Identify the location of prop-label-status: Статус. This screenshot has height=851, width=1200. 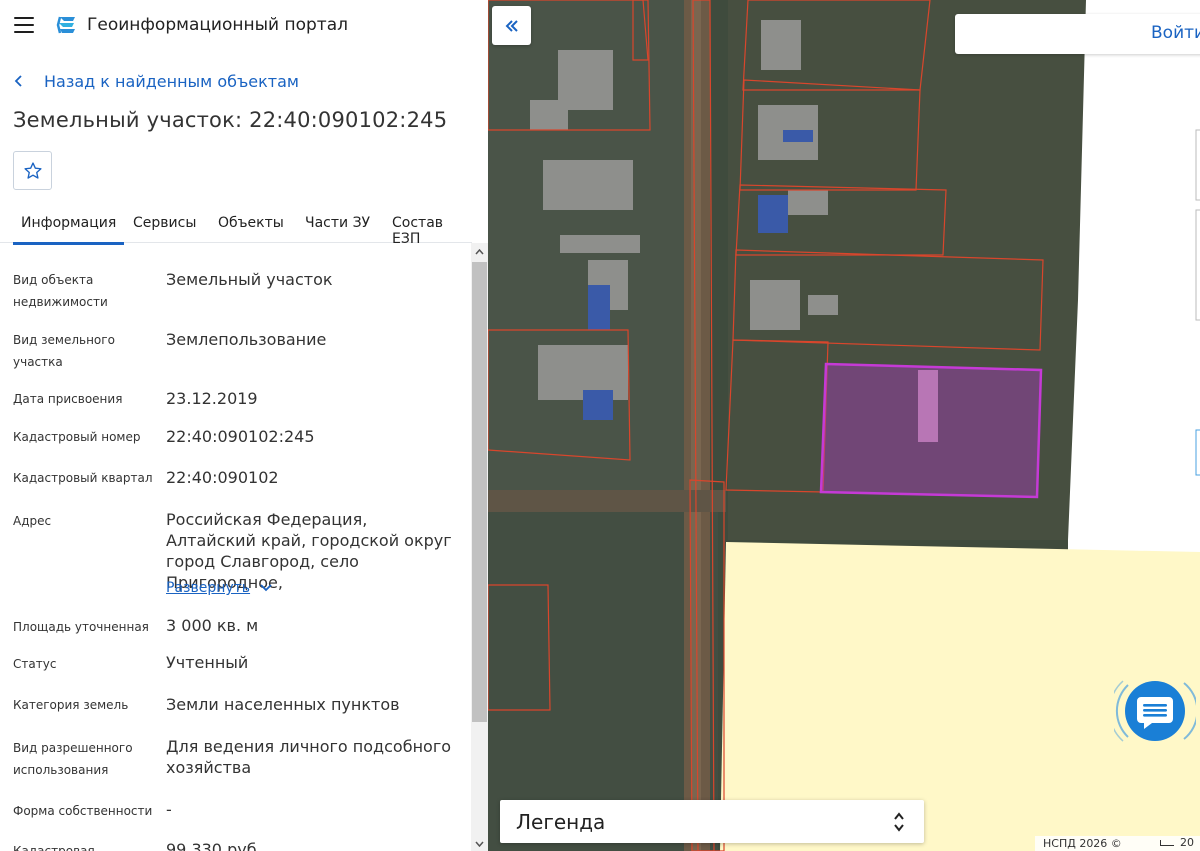
(35, 664).